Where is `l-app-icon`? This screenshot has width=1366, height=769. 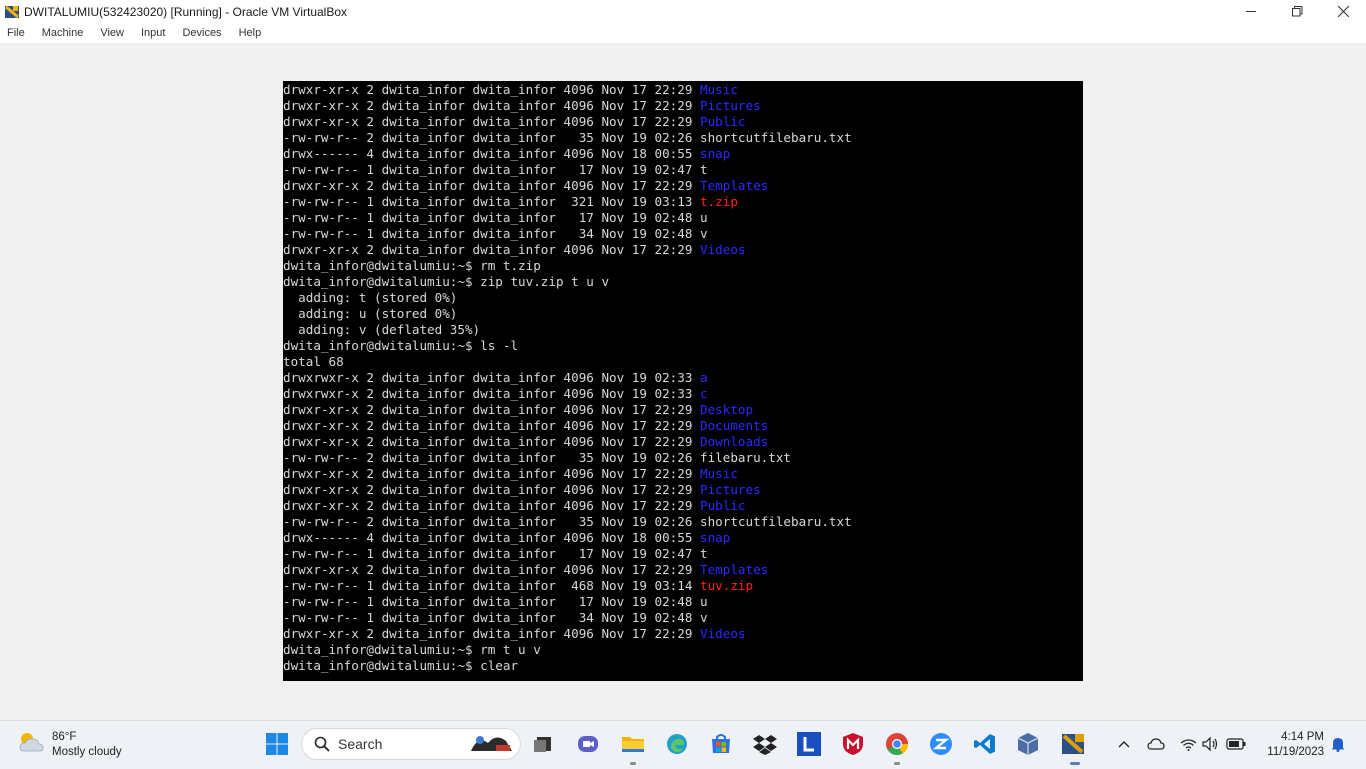
l-app-icon is located at coordinates (809, 744).